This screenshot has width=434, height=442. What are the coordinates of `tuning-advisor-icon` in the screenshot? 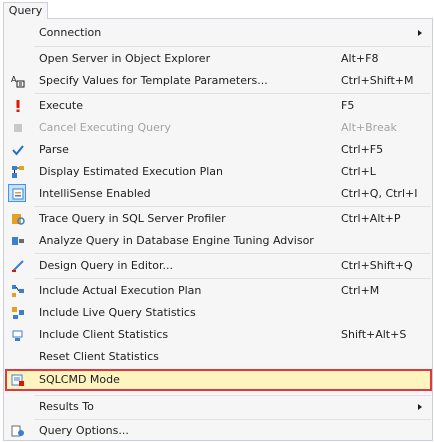 It's located at (18, 241).